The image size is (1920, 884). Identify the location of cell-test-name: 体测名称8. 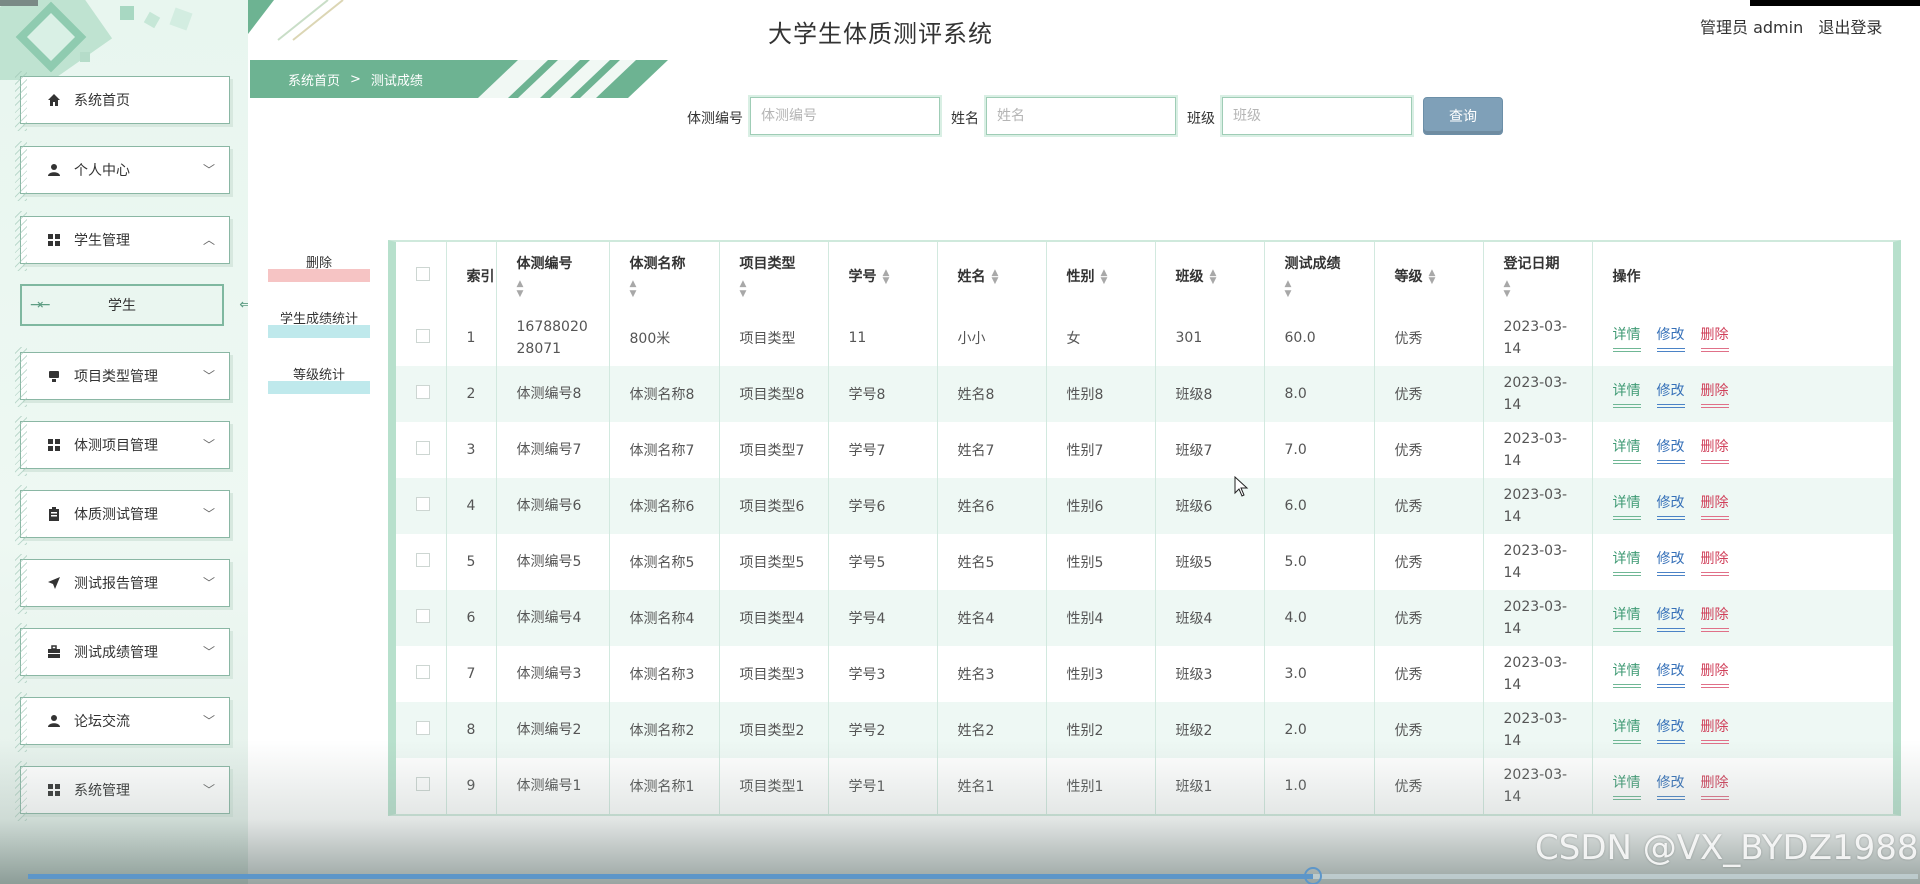
(664, 394).